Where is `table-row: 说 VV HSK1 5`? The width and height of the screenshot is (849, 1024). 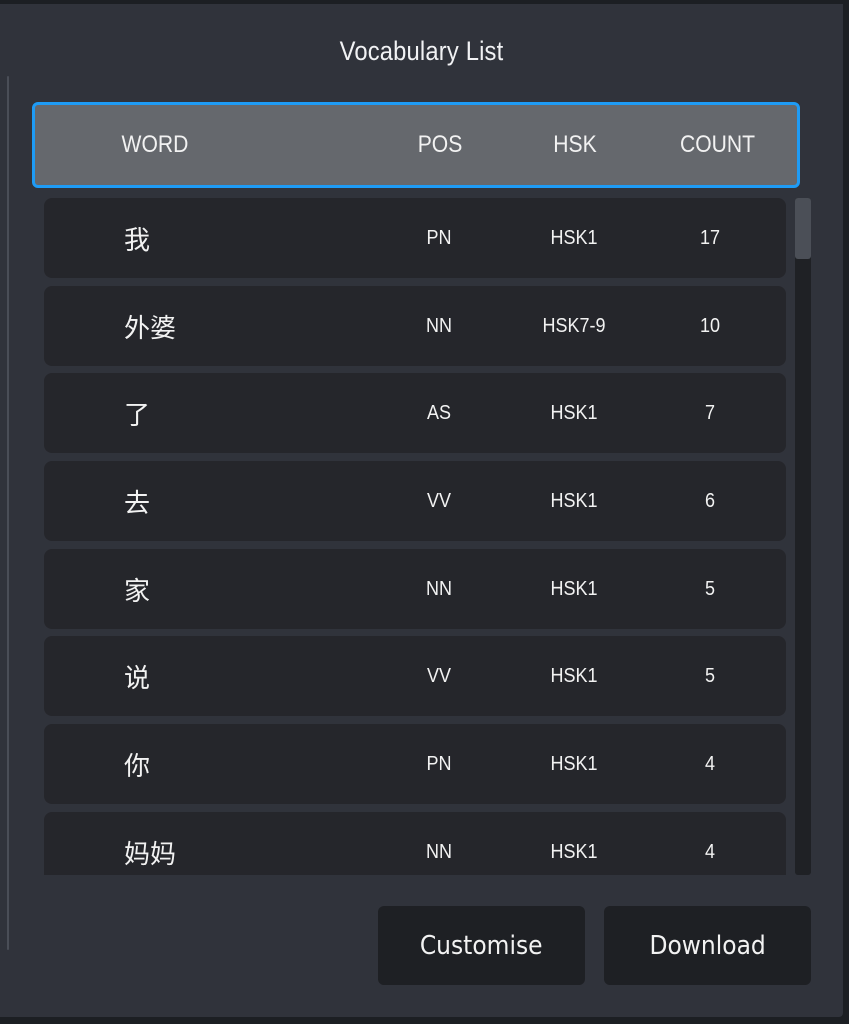
table-row: 说 VV HSK1 5 is located at coordinates (415, 676).